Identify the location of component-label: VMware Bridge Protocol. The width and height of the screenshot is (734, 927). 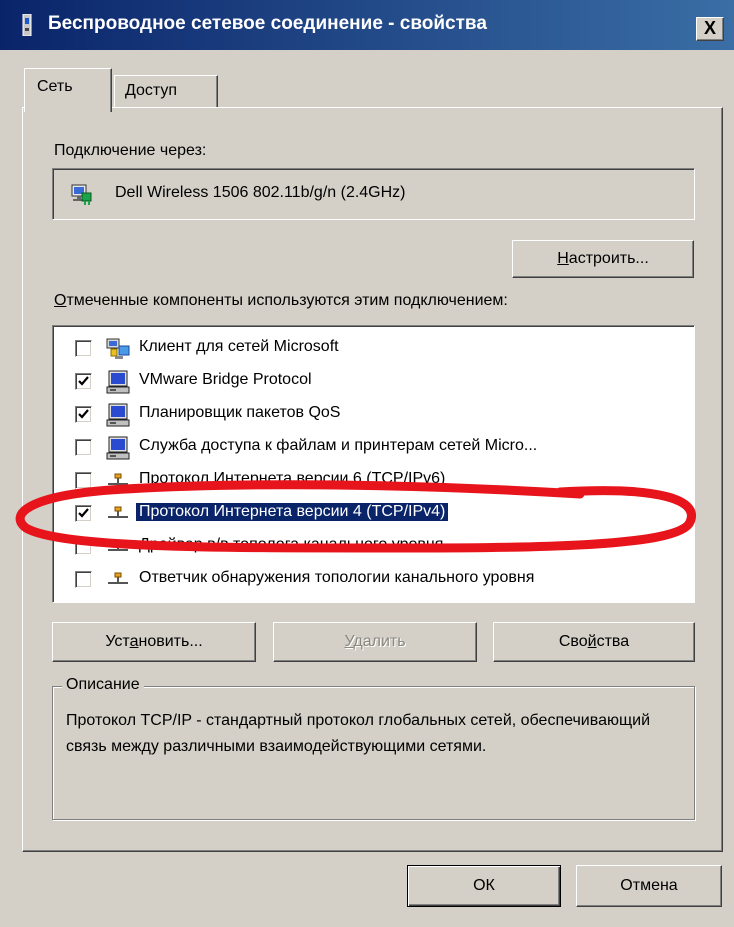
(225, 379).